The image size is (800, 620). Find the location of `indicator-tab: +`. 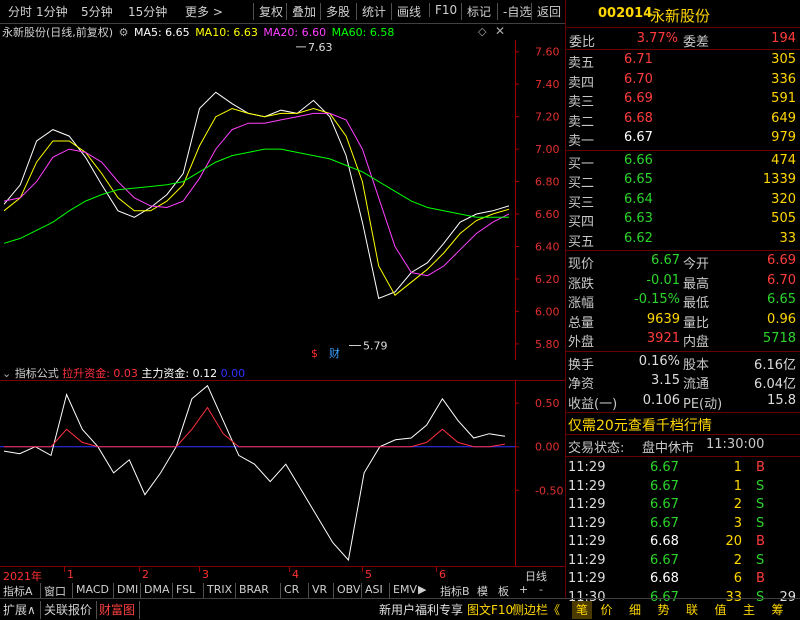

indicator-tab: + is located at coordinates (523, 590).